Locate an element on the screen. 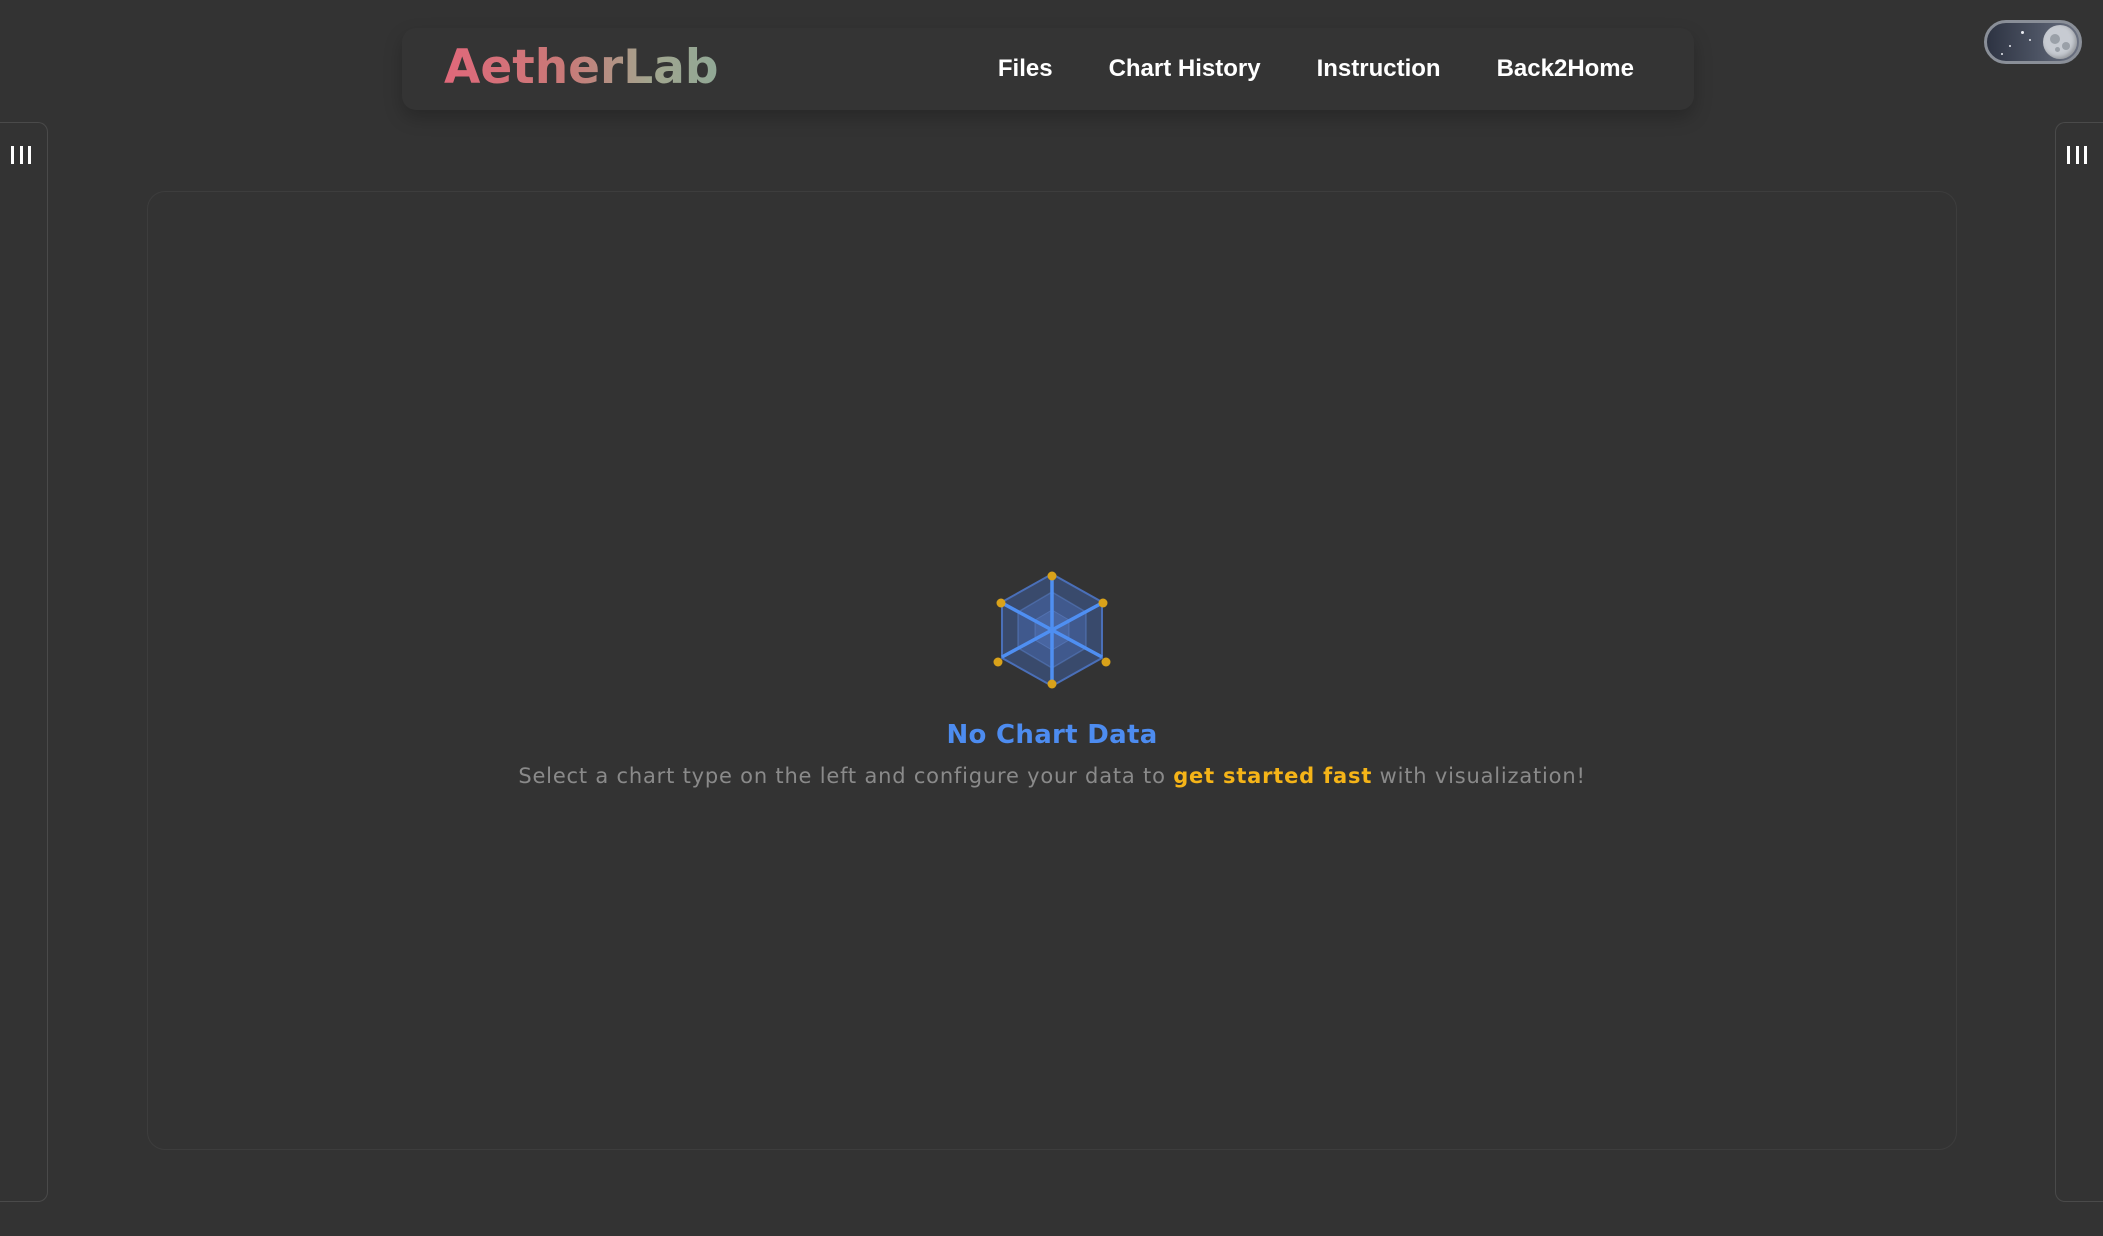  description-highlight: get started fast is located at coordinates (1273, 776).